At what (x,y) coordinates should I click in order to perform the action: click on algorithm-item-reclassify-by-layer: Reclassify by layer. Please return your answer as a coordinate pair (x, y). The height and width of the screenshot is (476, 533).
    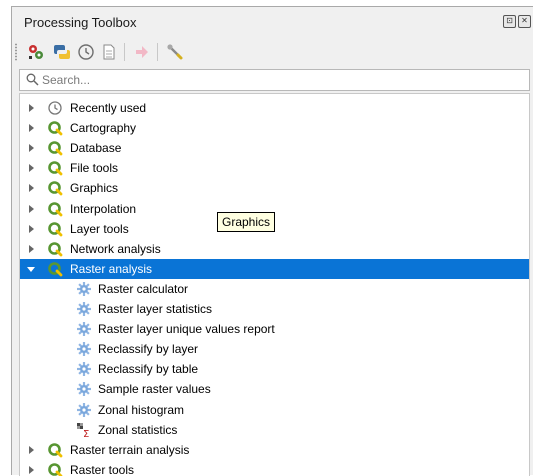
    Looking at the image, I should click on (274, 349).